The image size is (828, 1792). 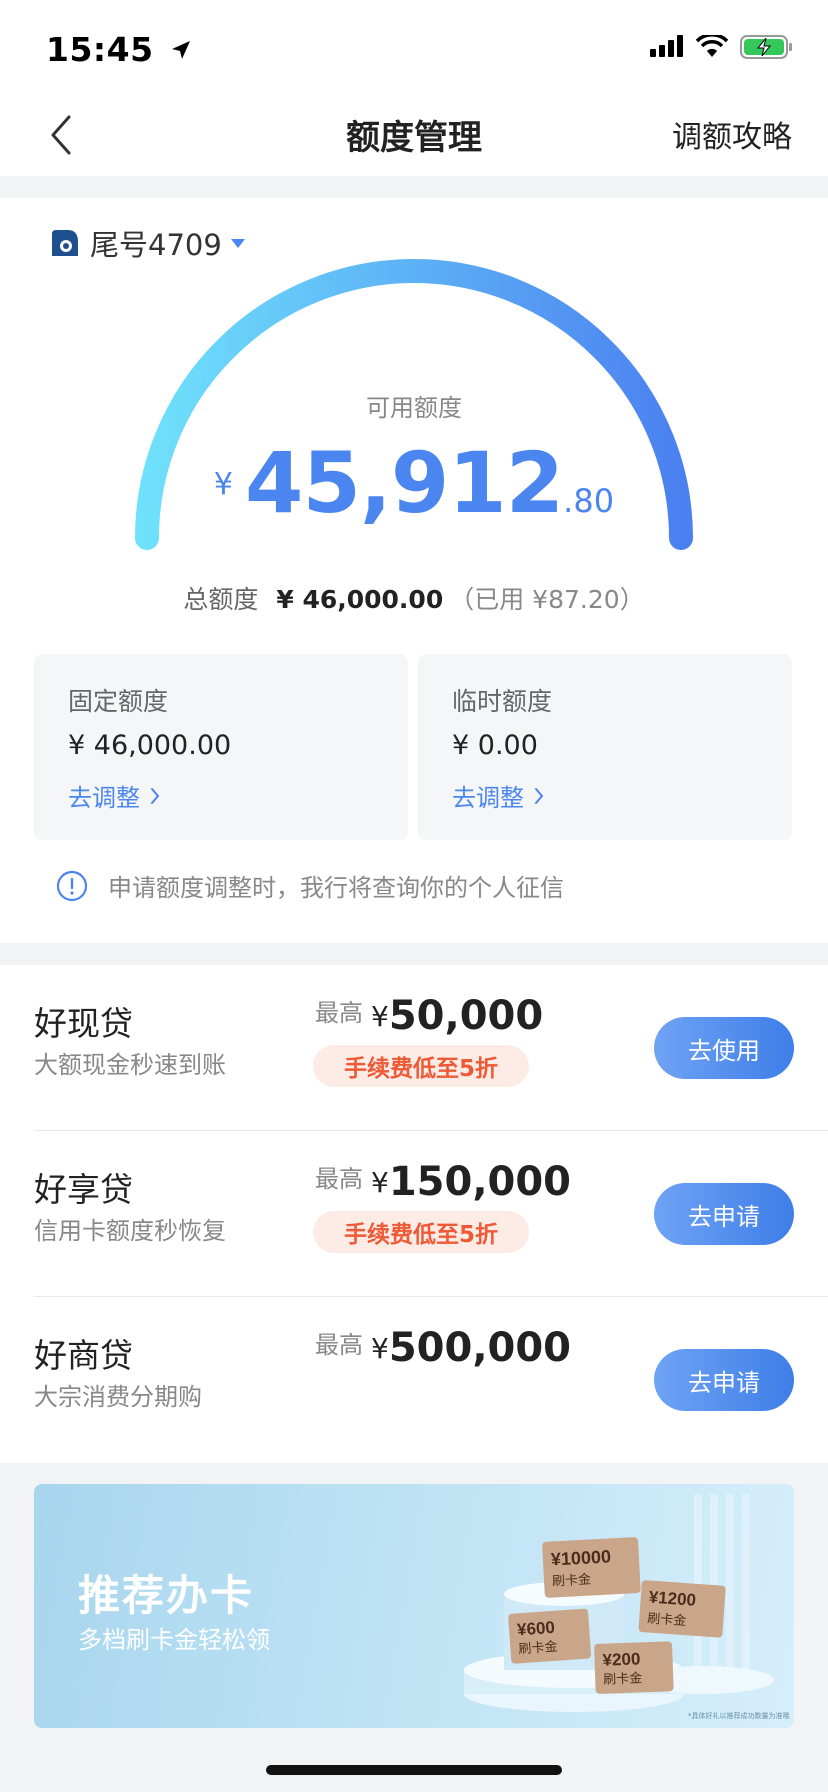 I want to click on available-limit-label: 可用额度, so click(x=414, y=408).